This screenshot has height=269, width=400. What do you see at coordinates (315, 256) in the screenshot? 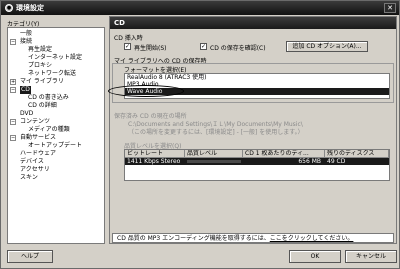
I see `ok-button: OK` at bounding box center [315, 256].